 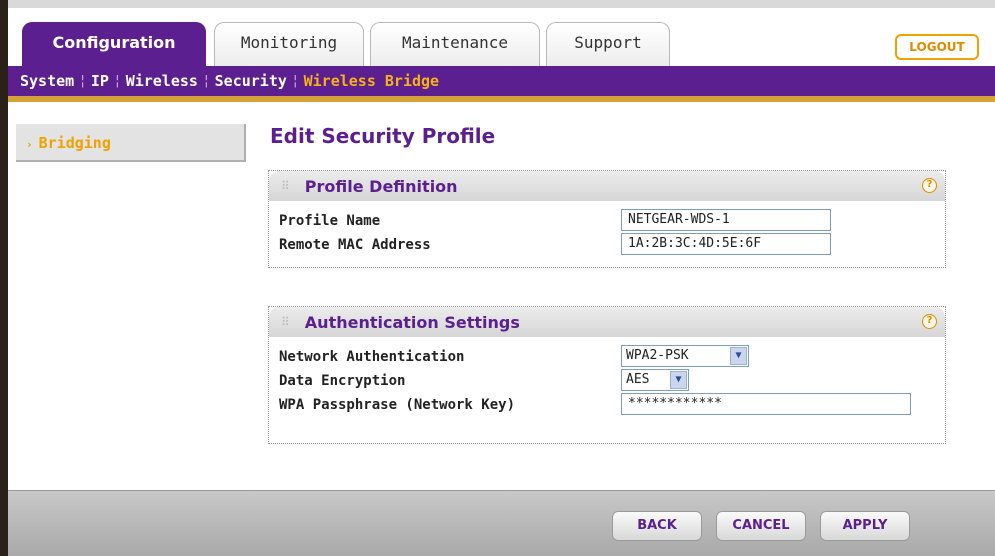 I want to click on data-encryption-select: AES ▼, so click(x=655, y=380).